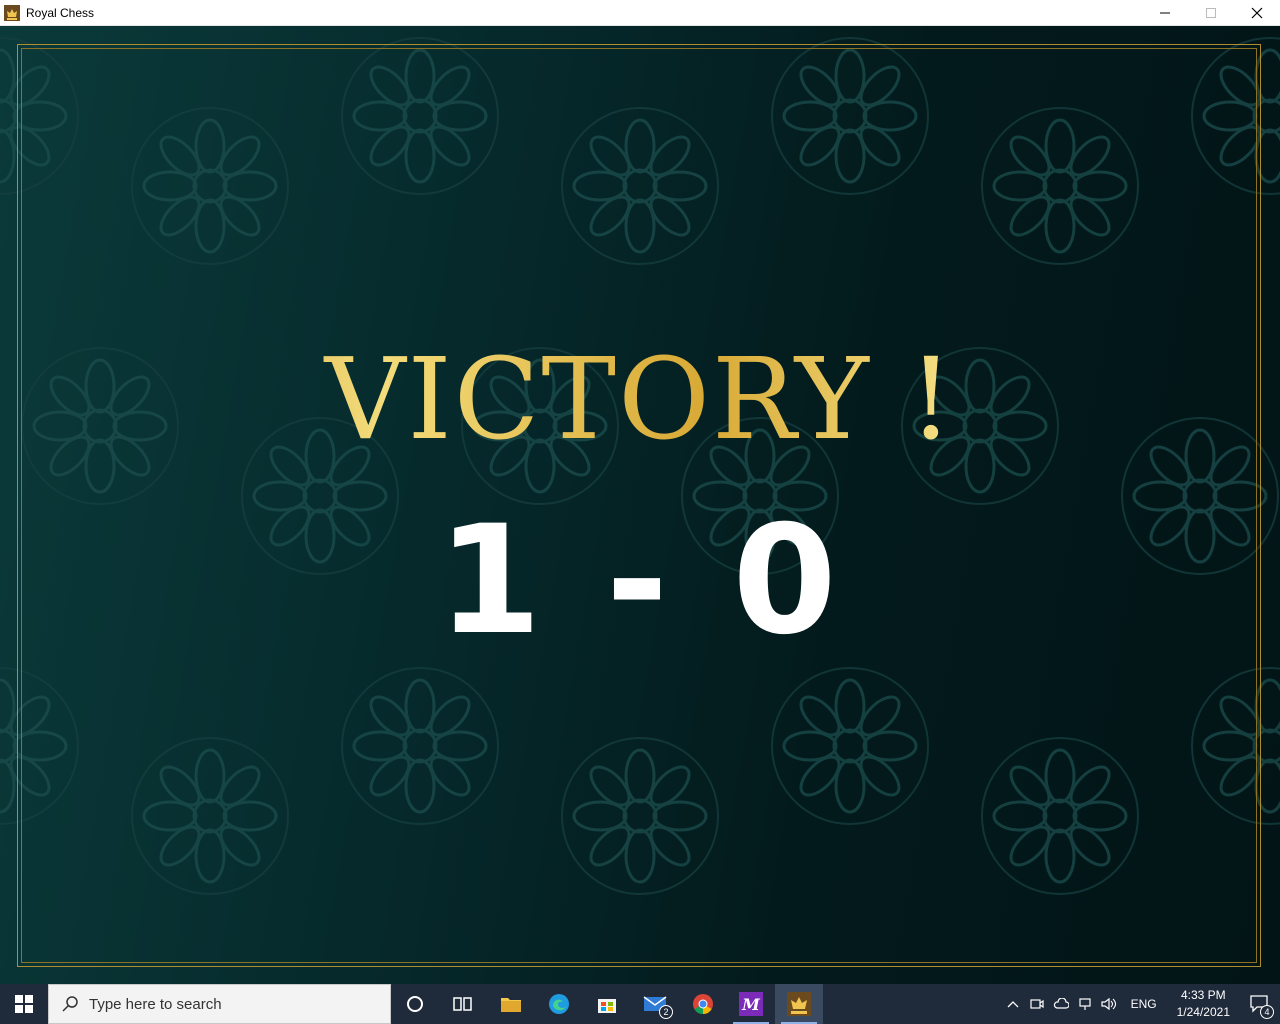 The height and width of the screenshot is (1024, 1280). Describe the element at coordinates (1260, 1004) in the screenshot. I see `action-center-button: 4` at that location.